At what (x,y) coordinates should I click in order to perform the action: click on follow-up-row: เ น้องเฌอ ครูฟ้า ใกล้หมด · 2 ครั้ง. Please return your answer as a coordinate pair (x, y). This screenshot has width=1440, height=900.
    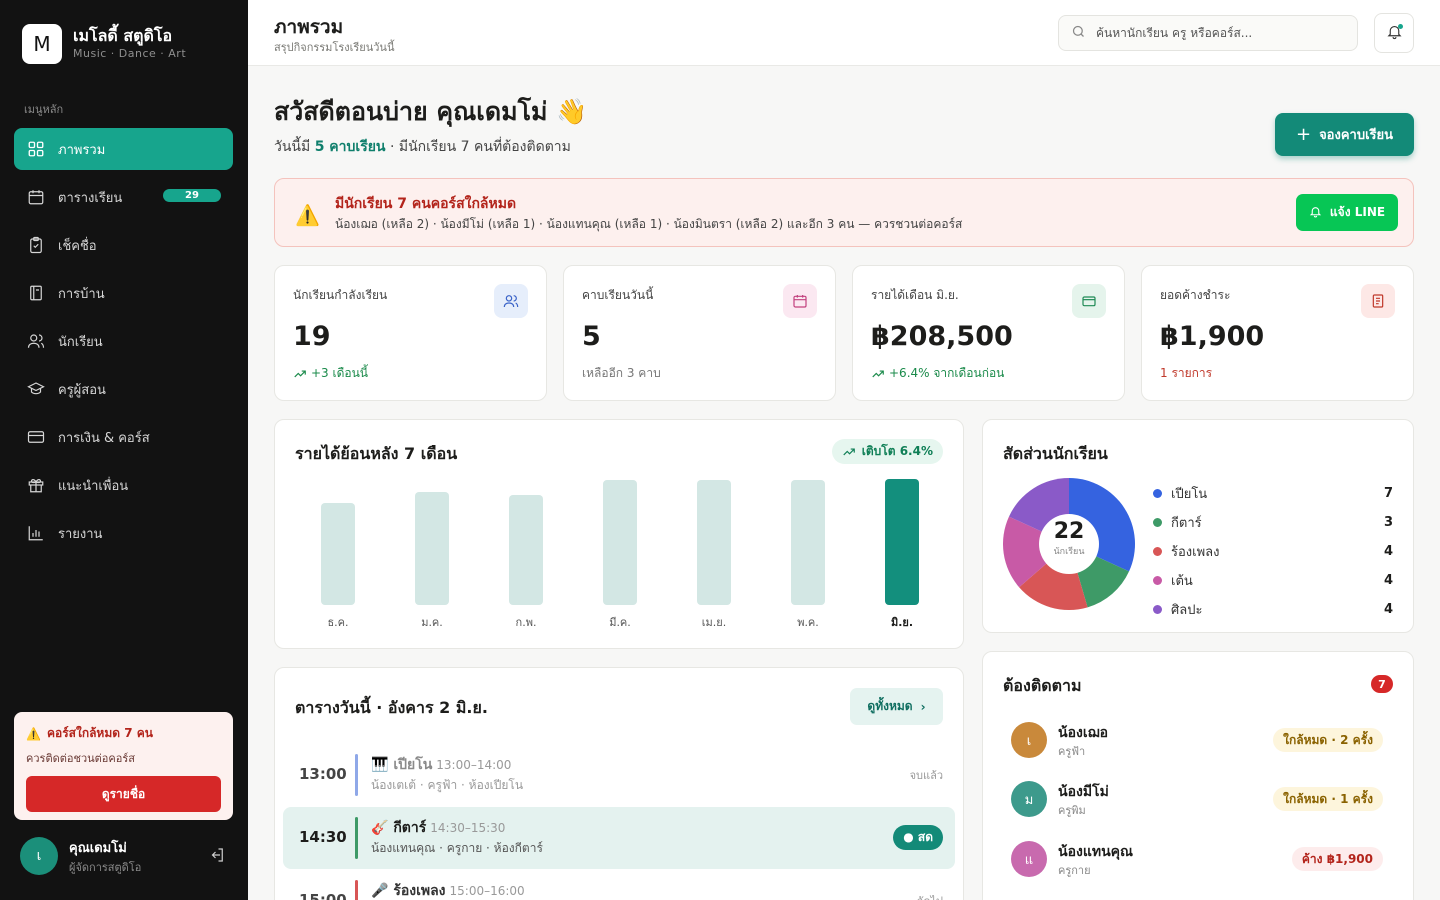
    Looking at the image, I should click on (1197, 742).